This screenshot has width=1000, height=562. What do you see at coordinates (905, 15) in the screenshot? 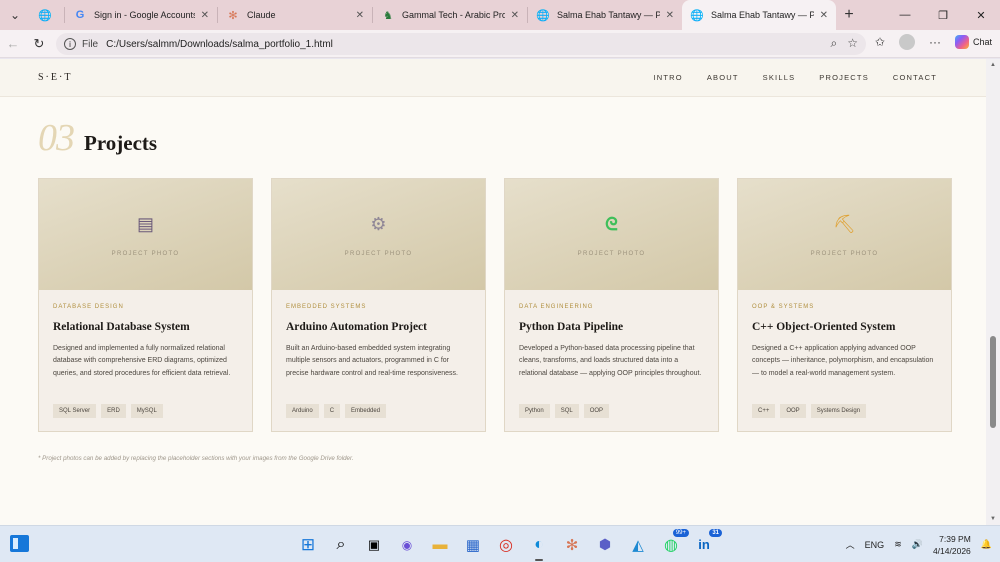
I see `minimize-icon: —` at bounding box center [905, 15].